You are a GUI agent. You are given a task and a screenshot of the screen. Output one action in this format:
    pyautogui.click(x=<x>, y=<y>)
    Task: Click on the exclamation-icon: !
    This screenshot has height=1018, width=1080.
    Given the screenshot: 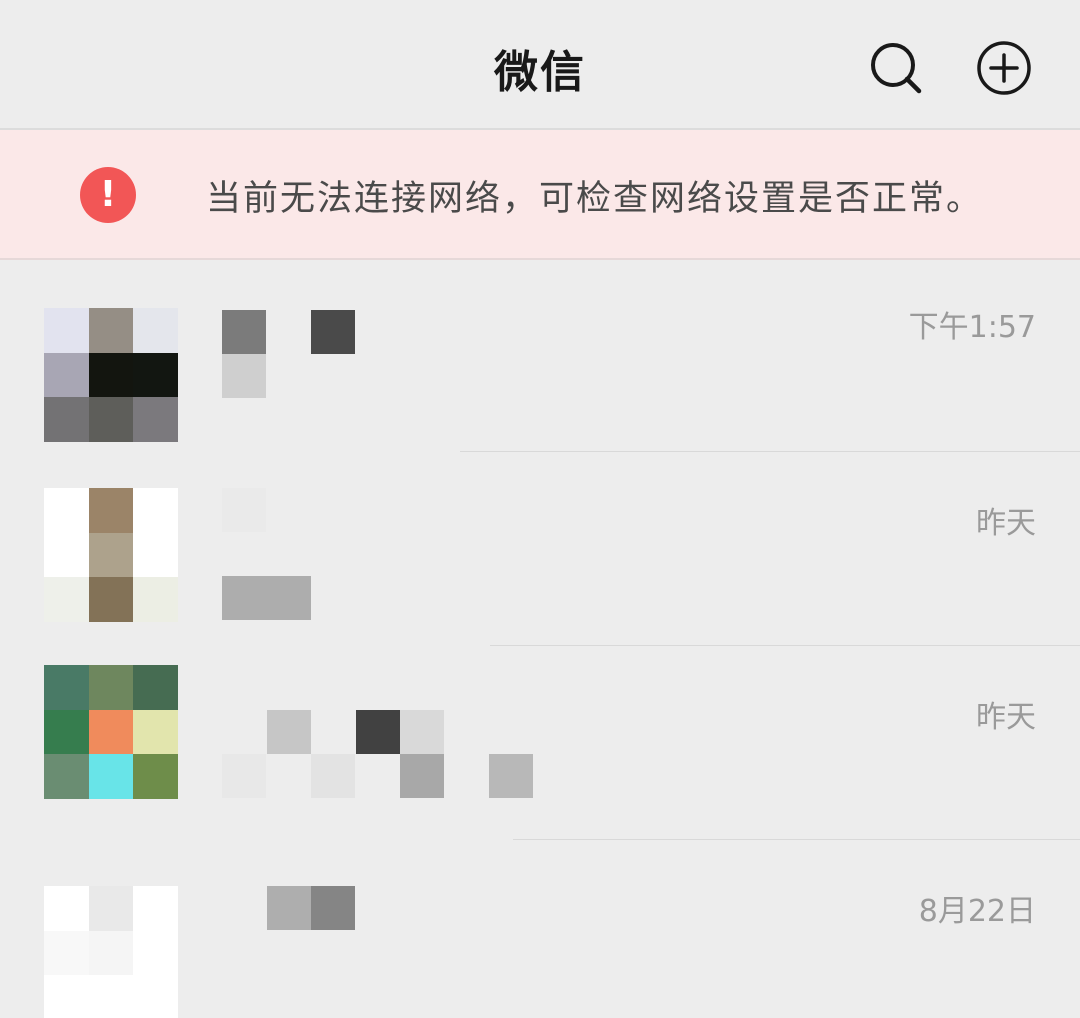 What is the action you would take?
    pyautogui.click(x=108, y=195)
    